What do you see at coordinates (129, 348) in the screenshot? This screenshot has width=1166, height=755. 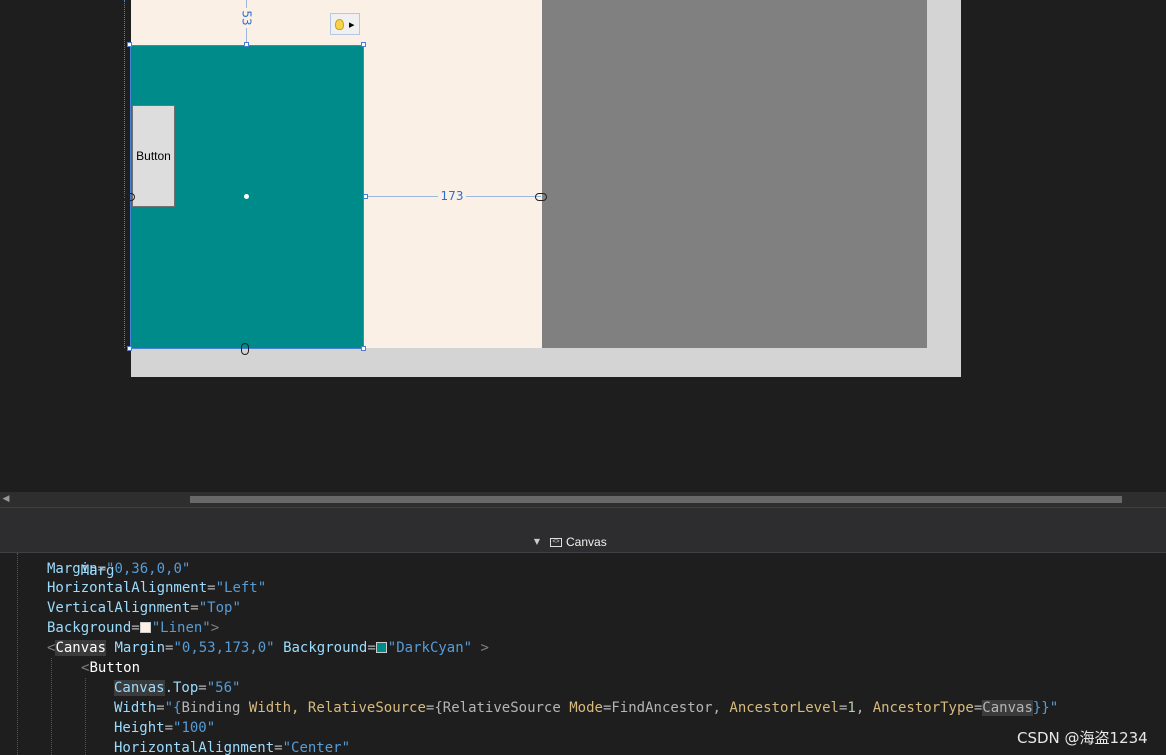 I see `resize-handle-bottom-left` at bounding box center [129, 348].